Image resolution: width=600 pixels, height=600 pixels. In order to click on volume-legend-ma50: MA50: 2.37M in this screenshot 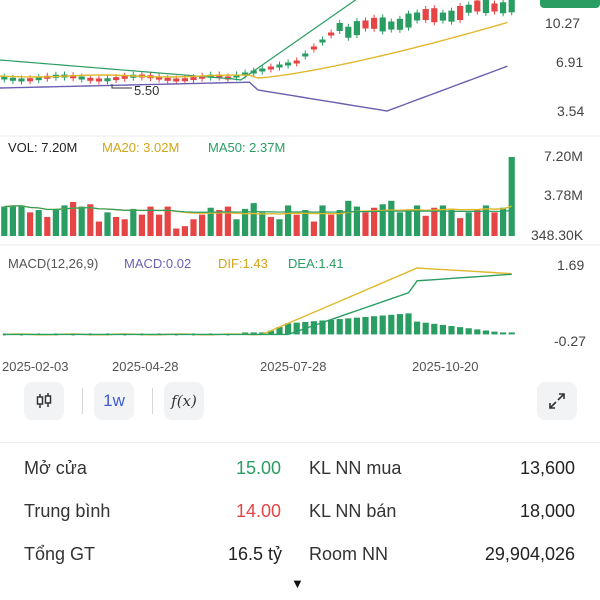, I will do `click(246, 147)`.